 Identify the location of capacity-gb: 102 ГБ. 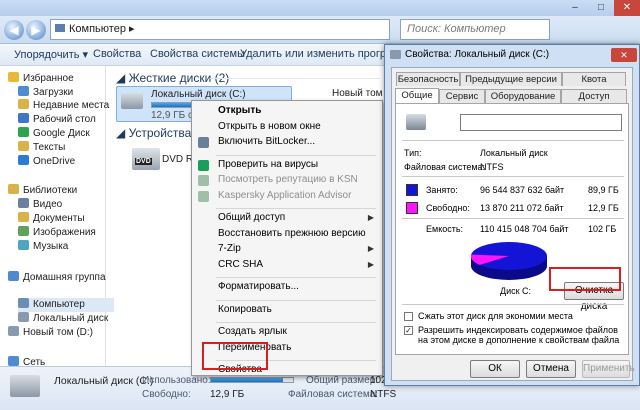
(602, 229).